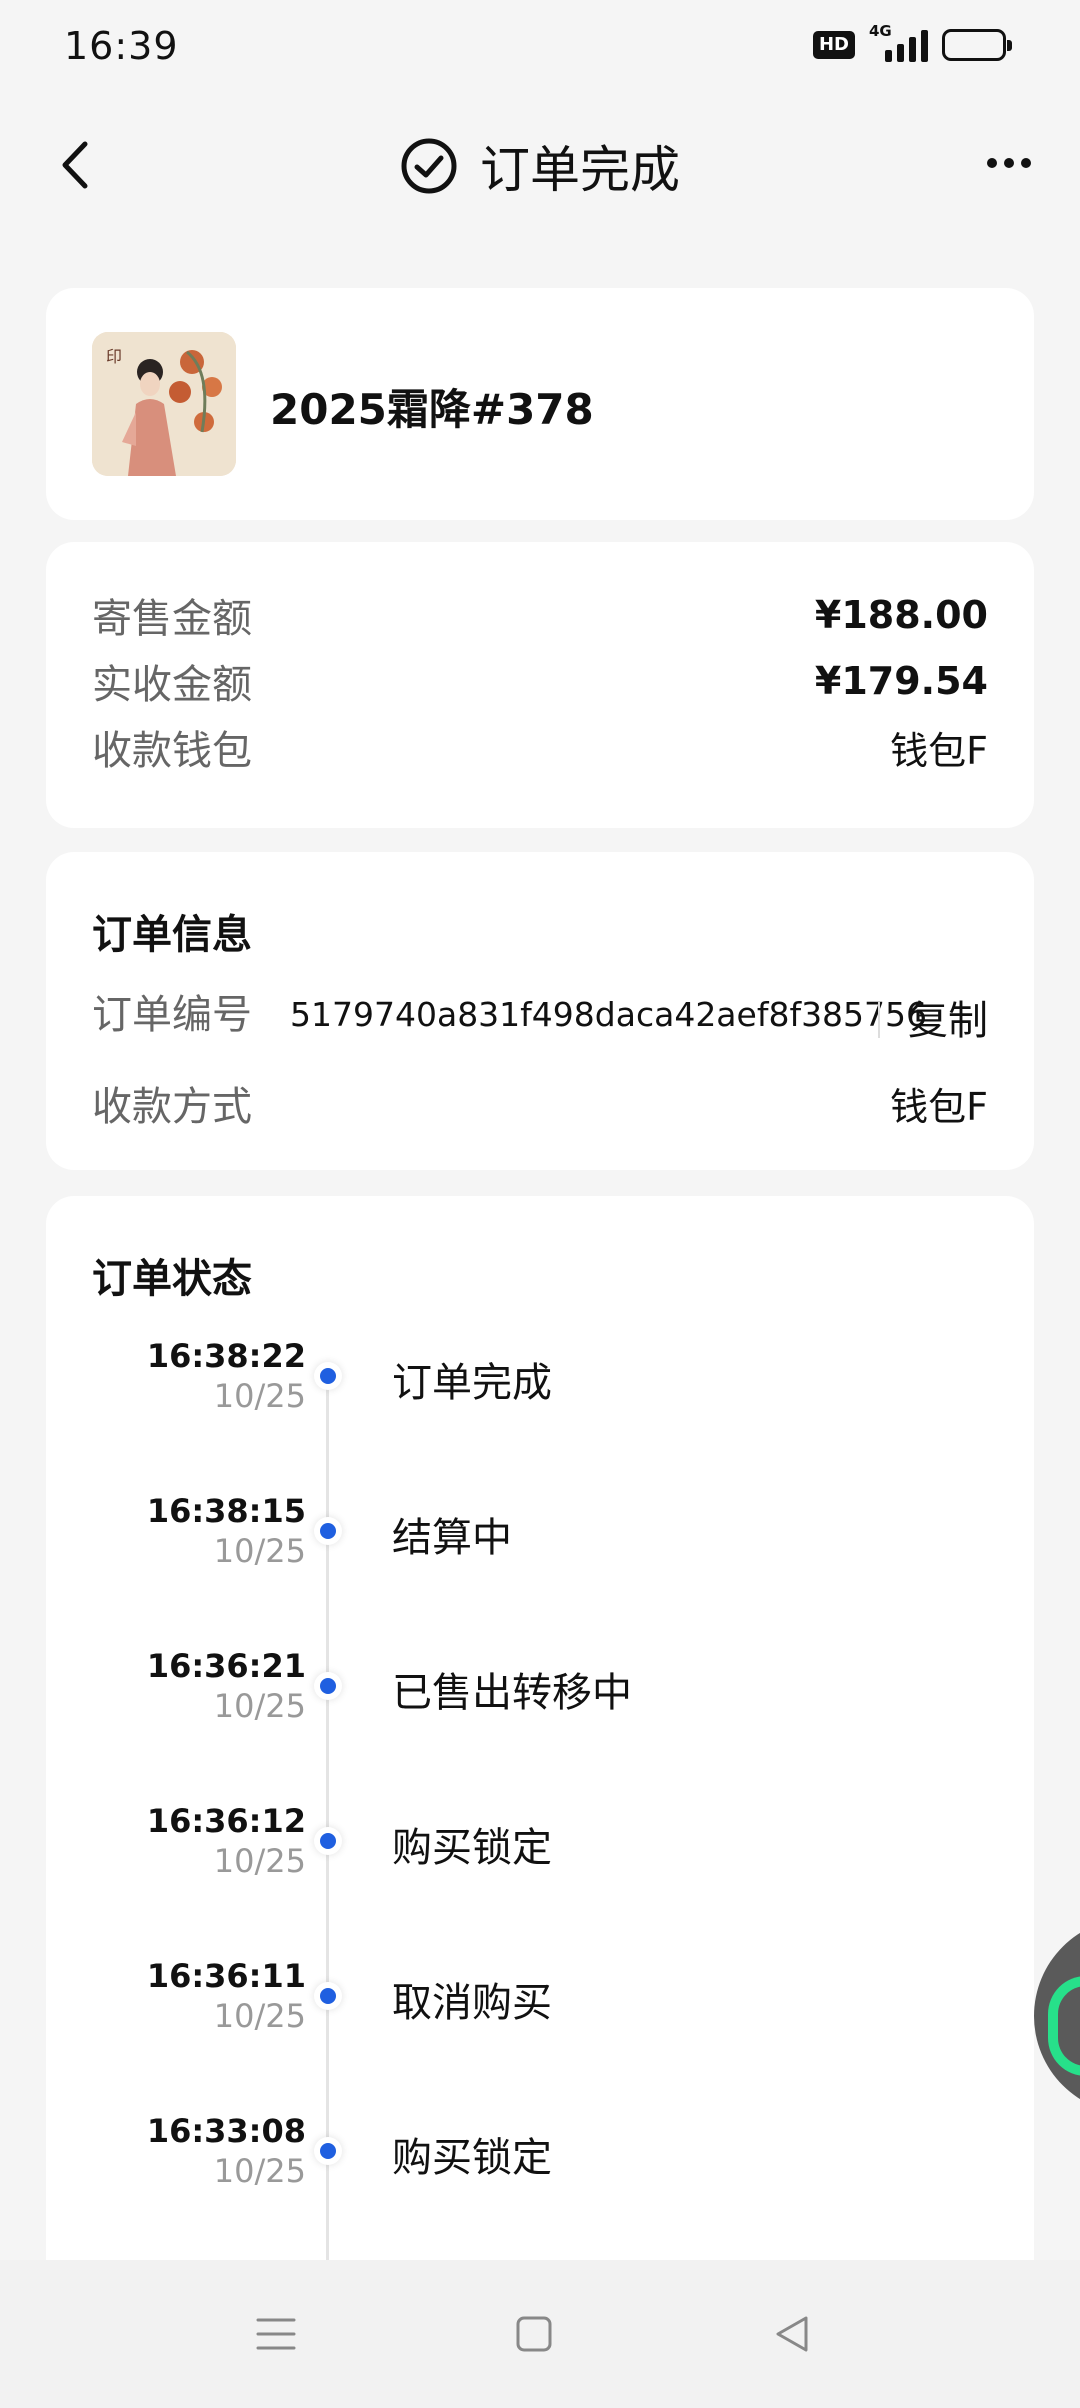  I want to click on product-card: 印 2025霜降#378, so click(540, 404).